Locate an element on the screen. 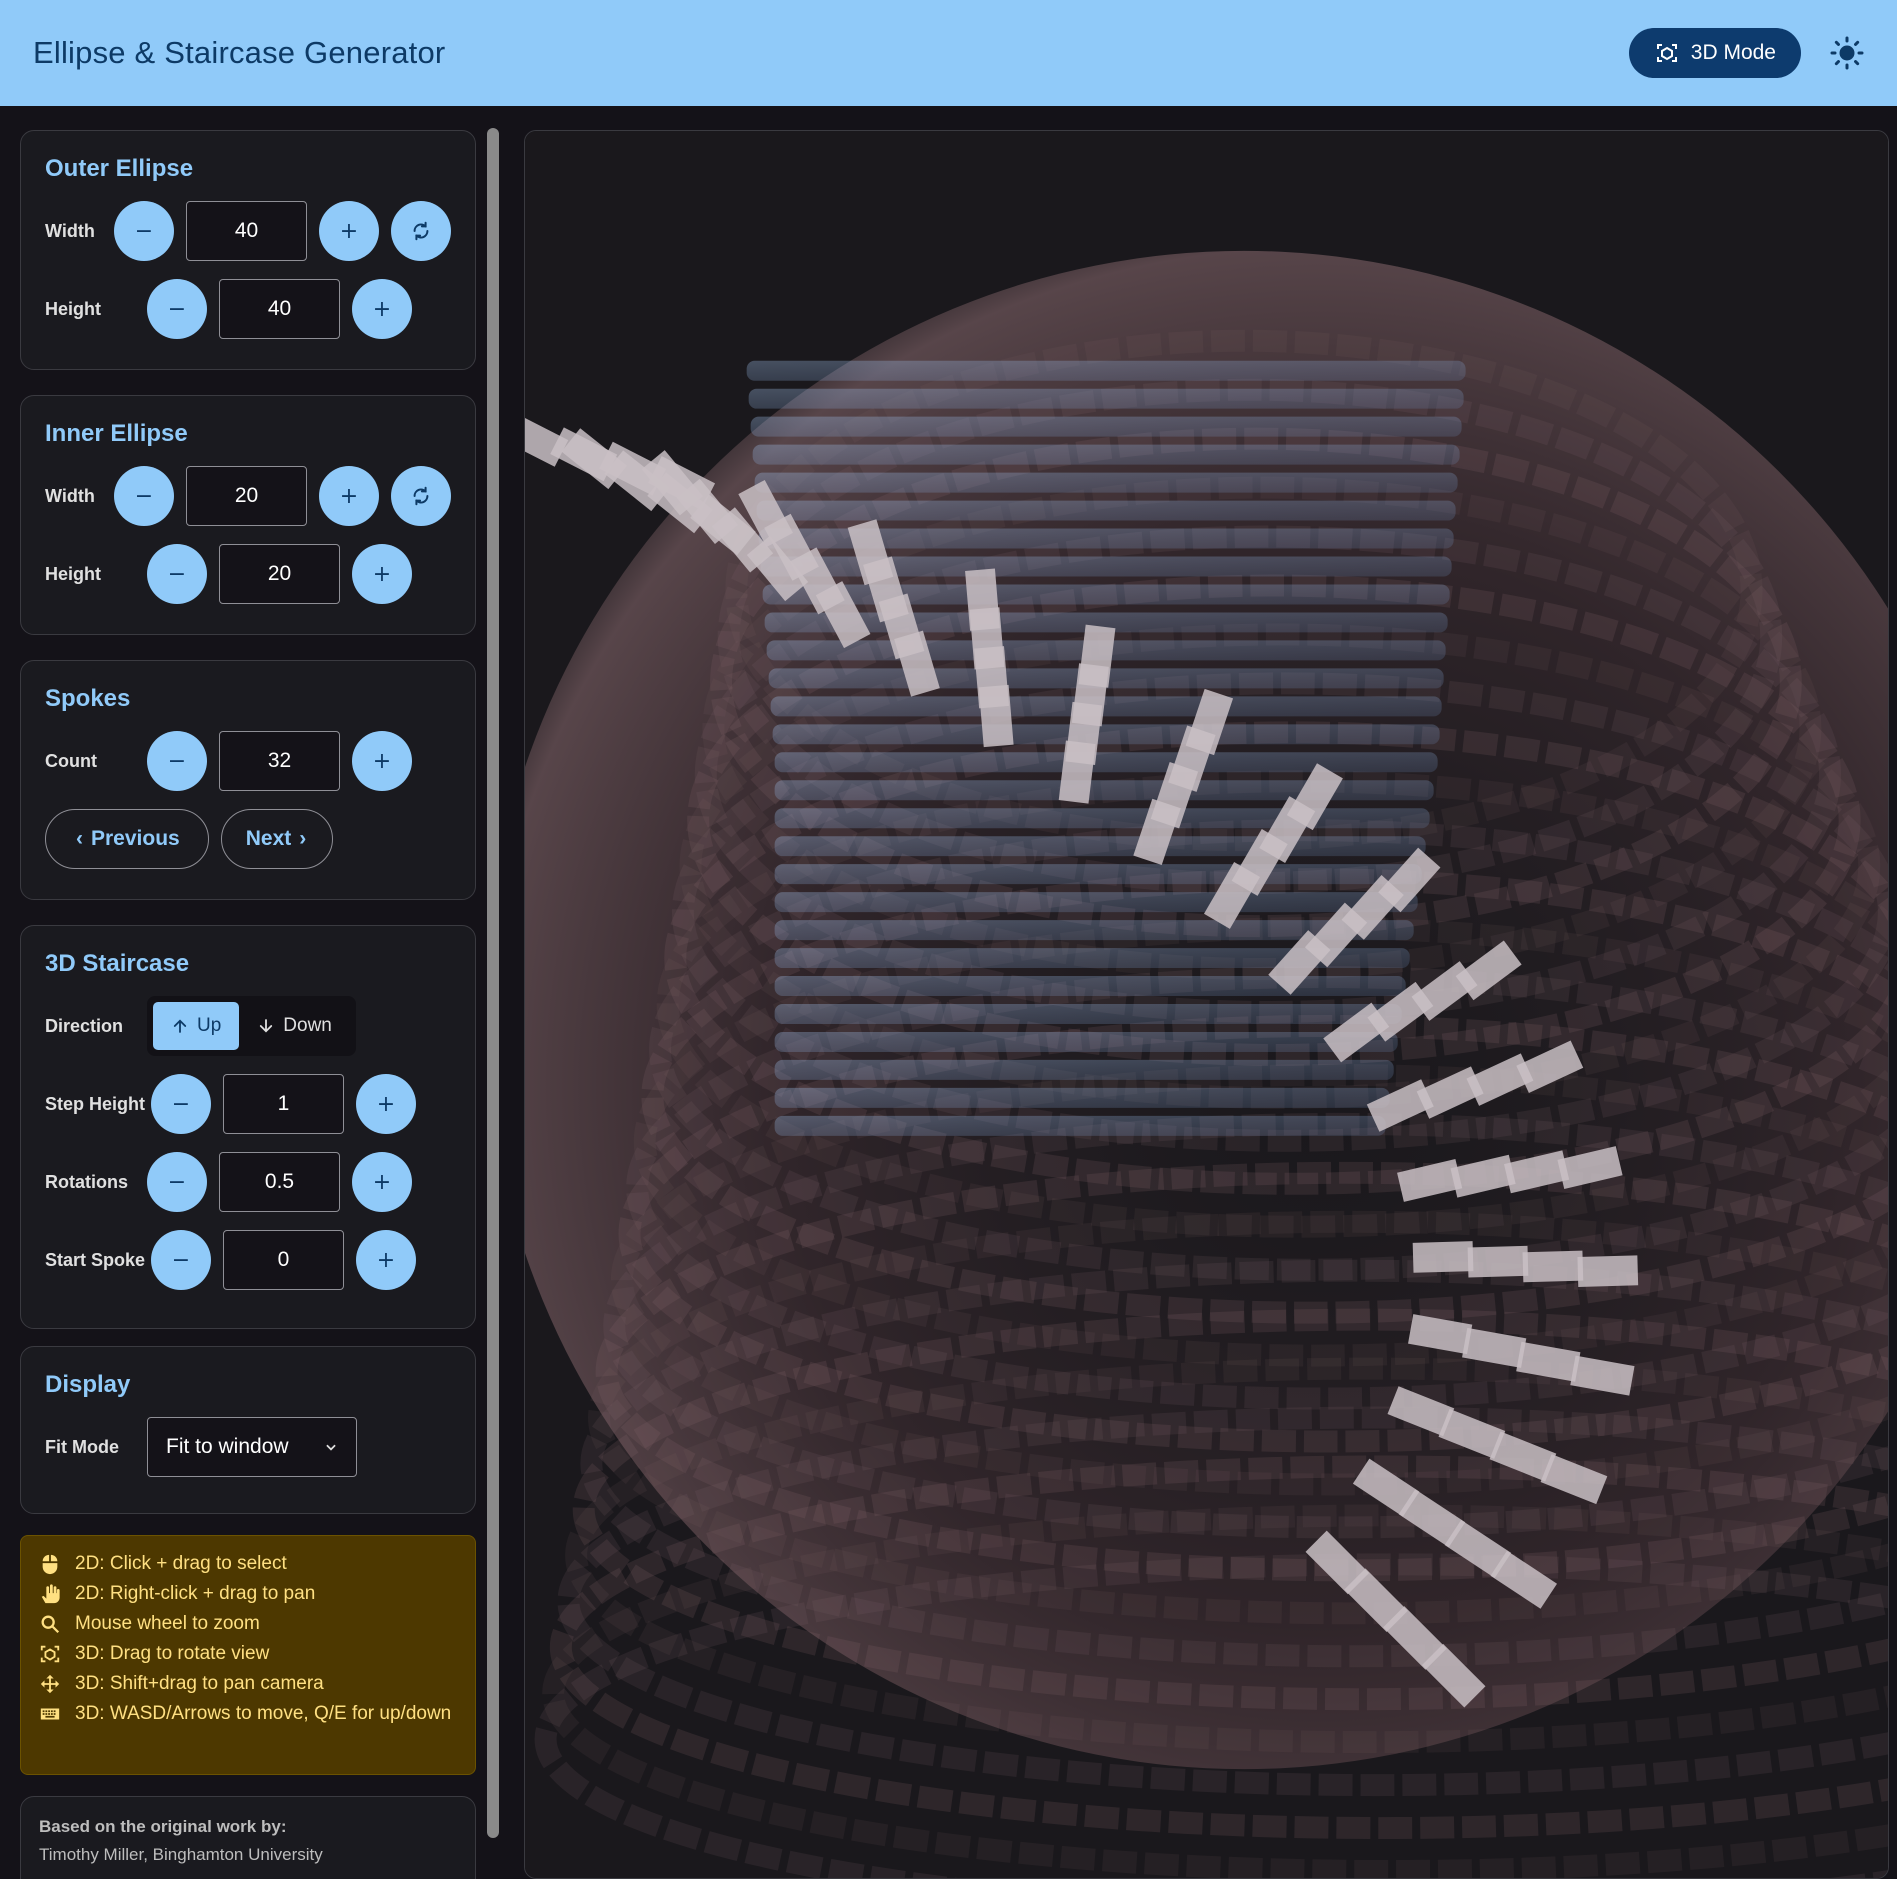 This screenshot has width=1897, height=1879. fit-mode-select: Fit to window is located at coordinates (252, 1447).